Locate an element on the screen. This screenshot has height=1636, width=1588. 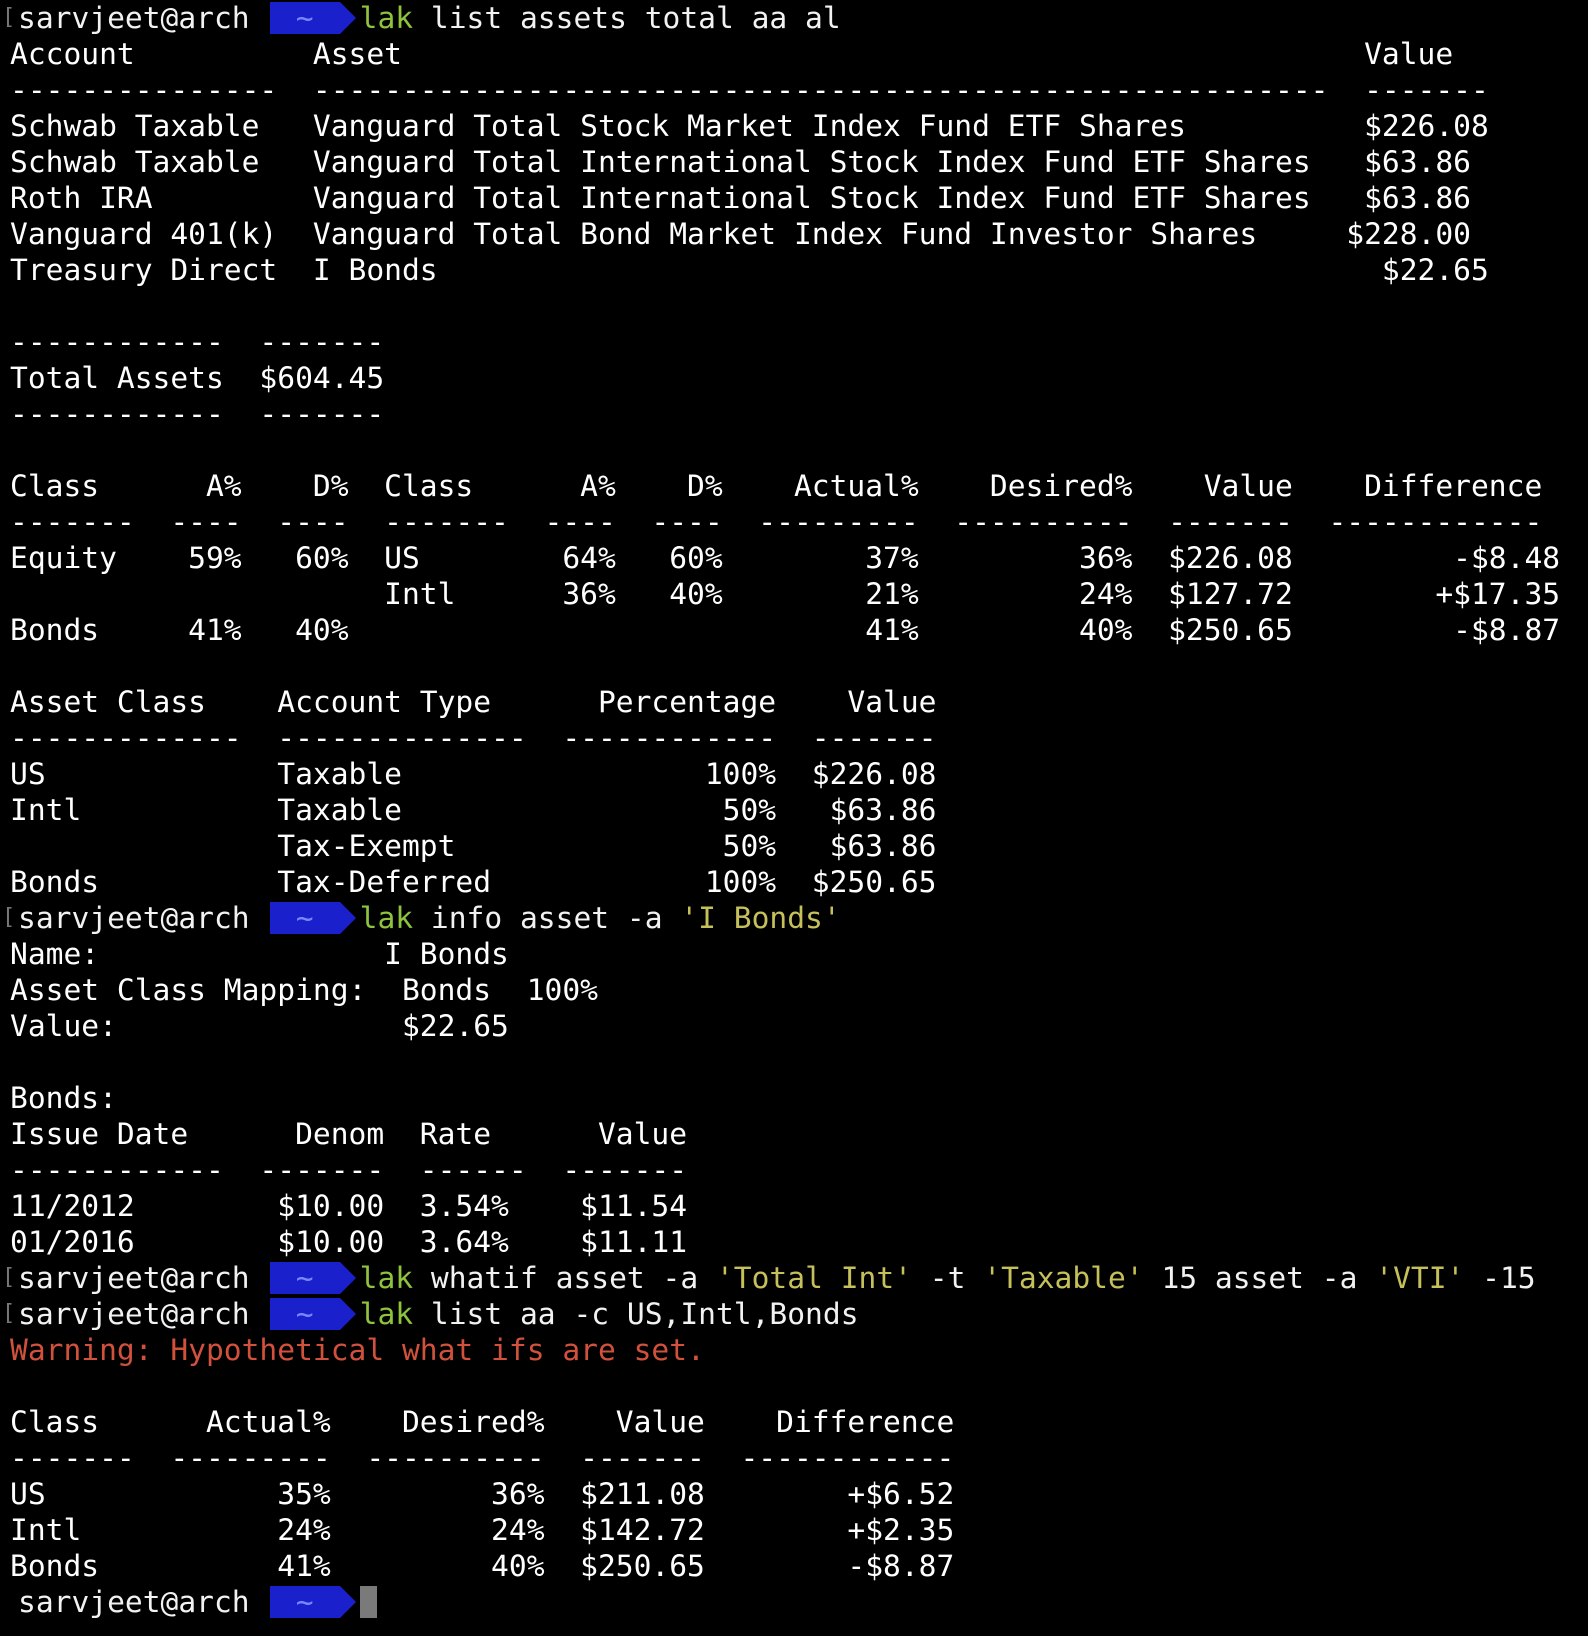
output-line: Bonds: is located at coordinates (63, 1098).